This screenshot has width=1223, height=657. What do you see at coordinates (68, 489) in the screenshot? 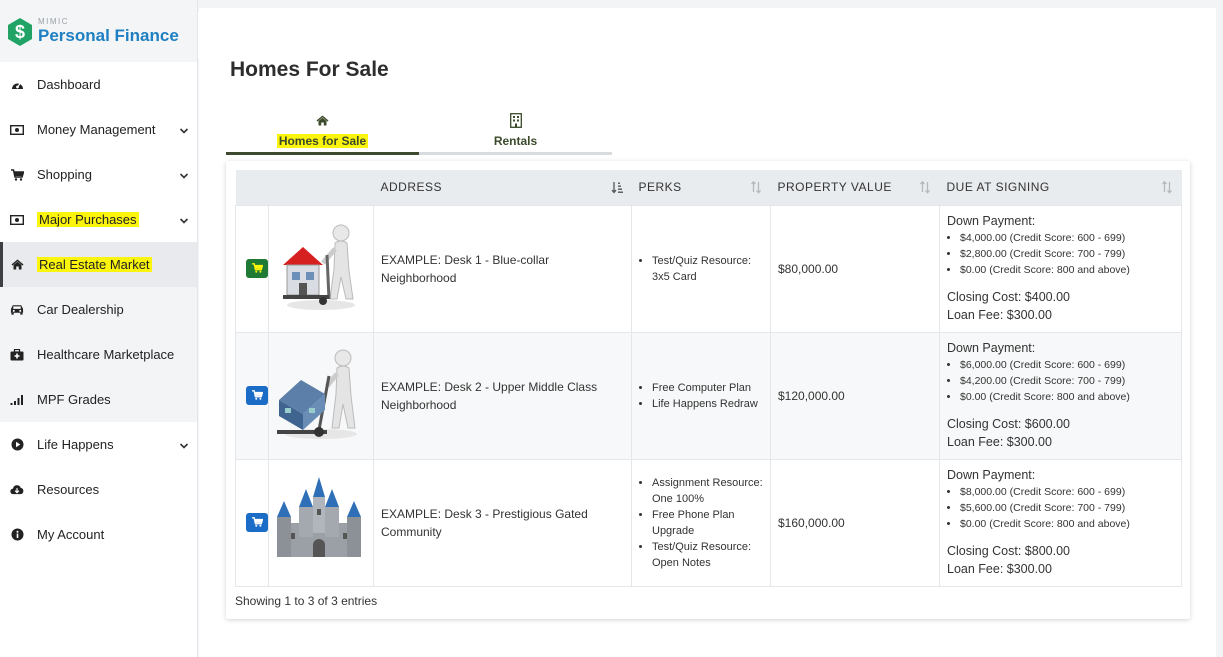
I see `sidebar-item-label: Resources` at bounding box center [68, 489].